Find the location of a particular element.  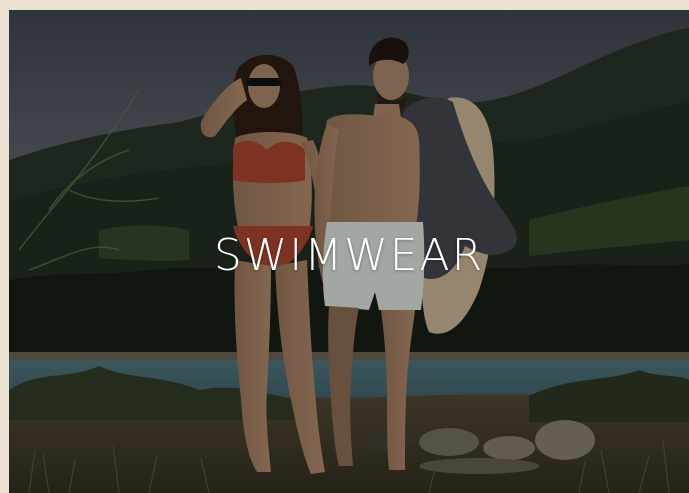

category-title: SWIMWEAR is located at coordinates (349, 255).